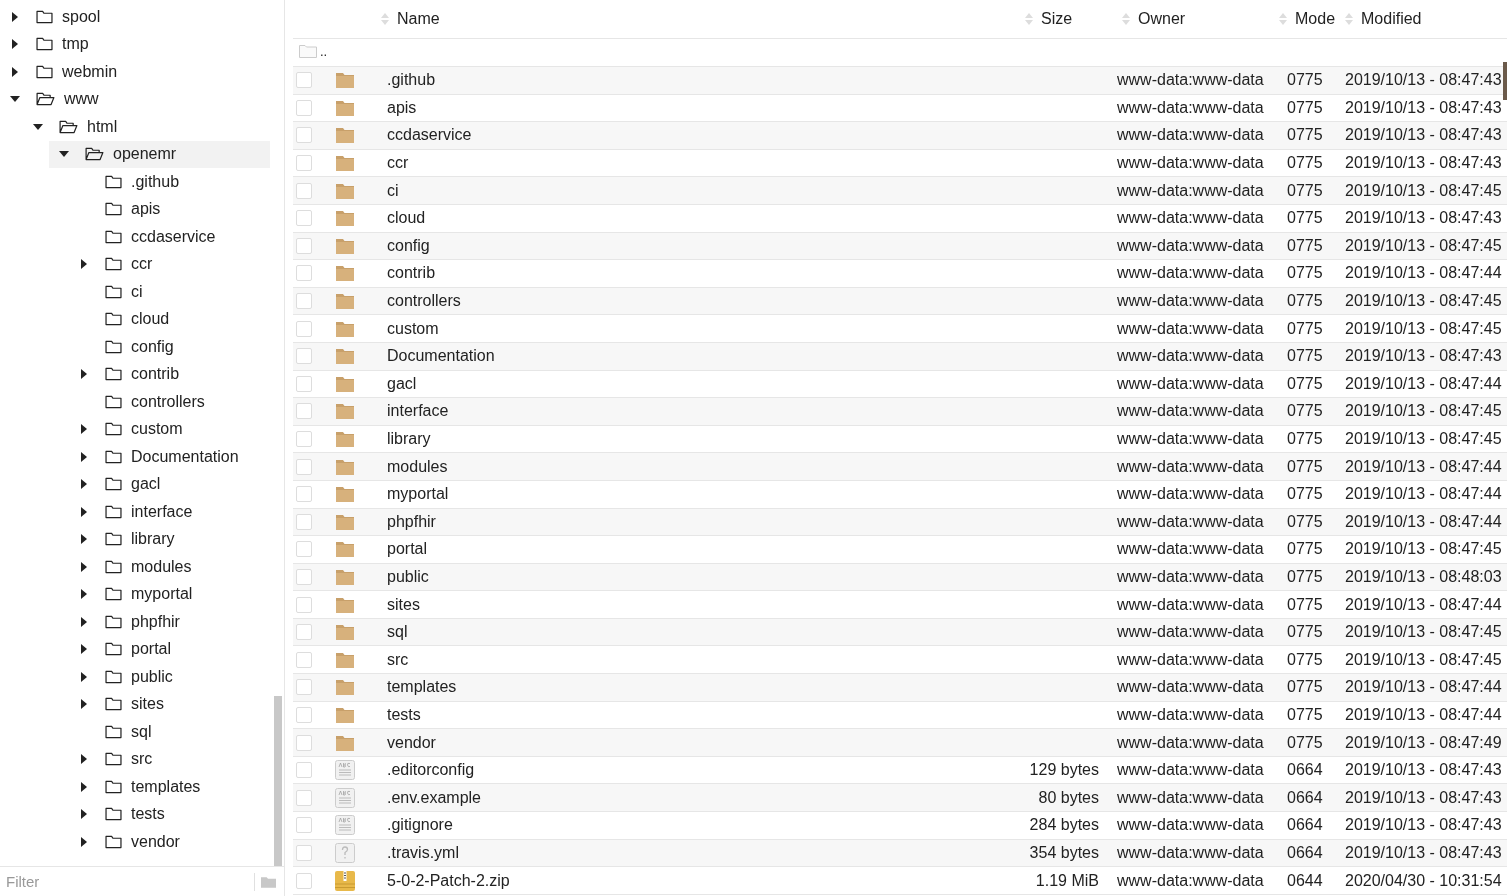  What do you see at coordinates (697, 770) in the screenshot?
I see `file-name: .editorconfig` at bounding box center [697, 770].